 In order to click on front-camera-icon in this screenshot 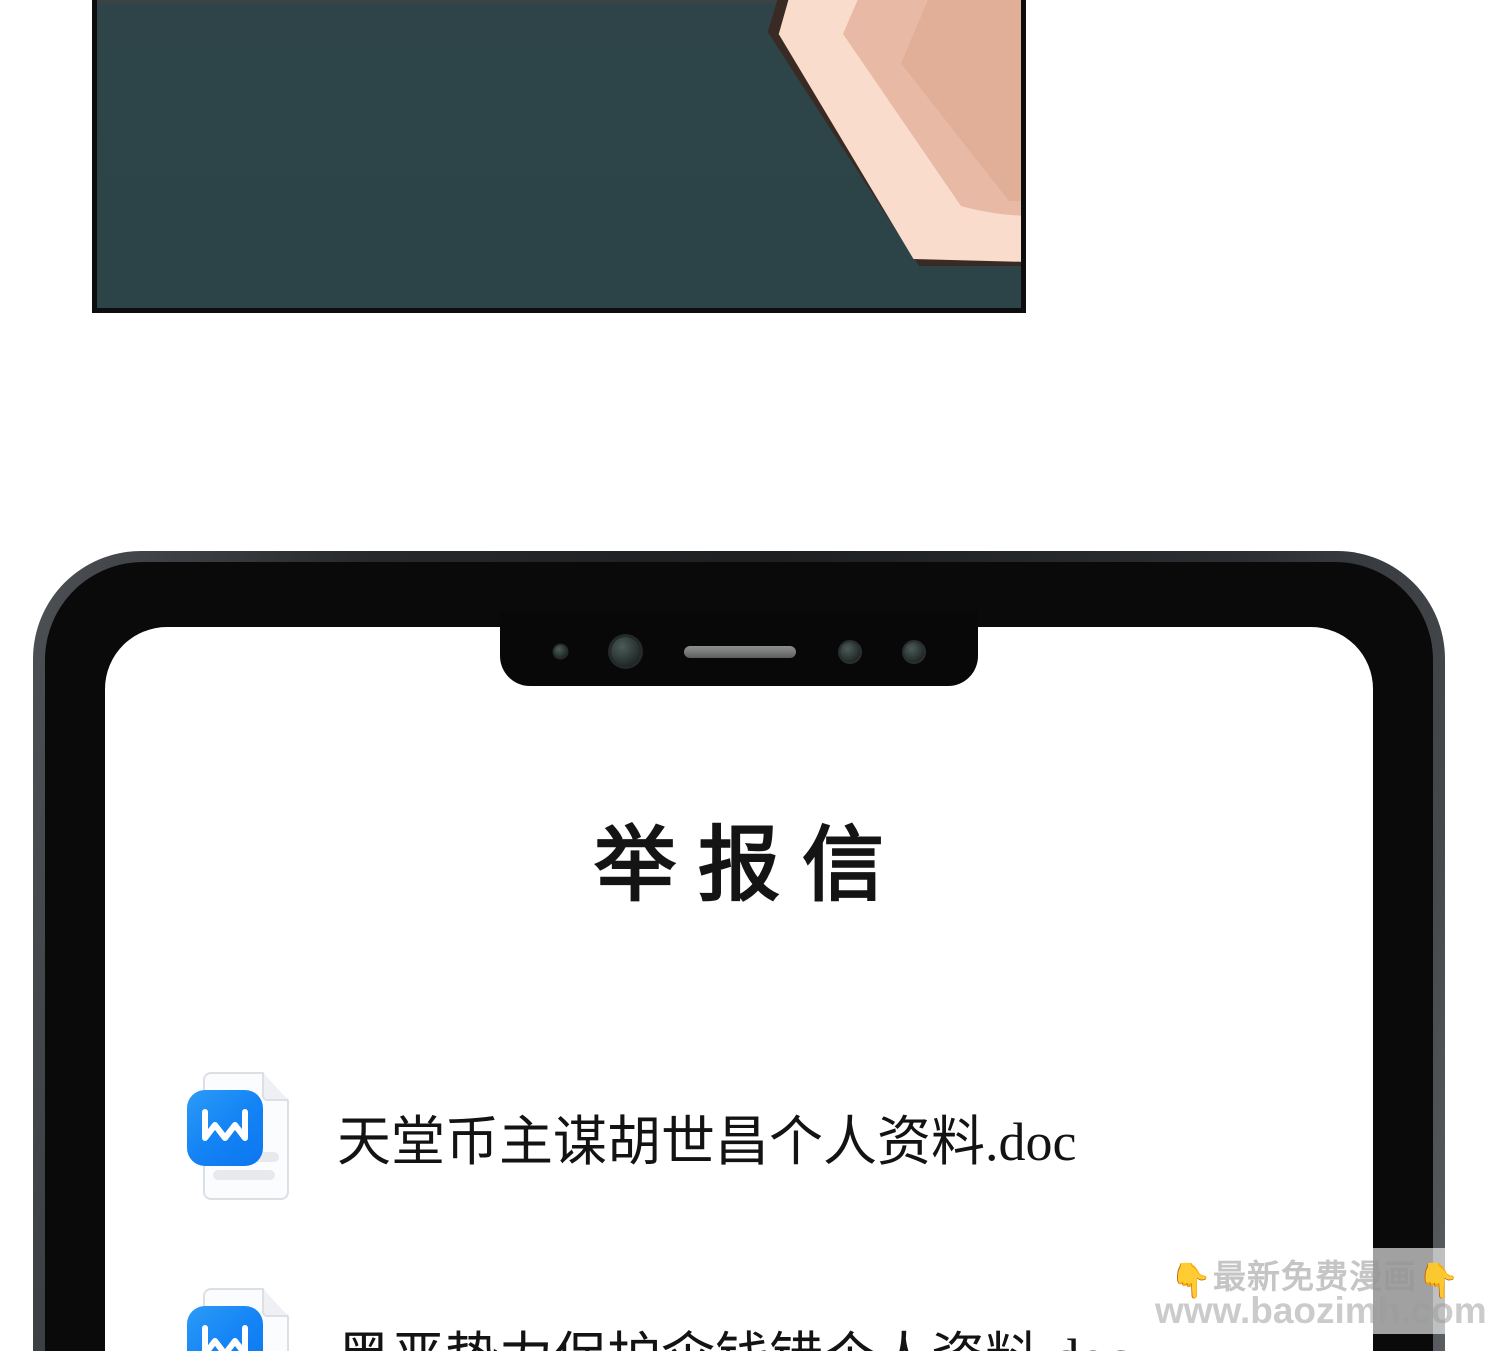, I will do `click(625, 651)`.